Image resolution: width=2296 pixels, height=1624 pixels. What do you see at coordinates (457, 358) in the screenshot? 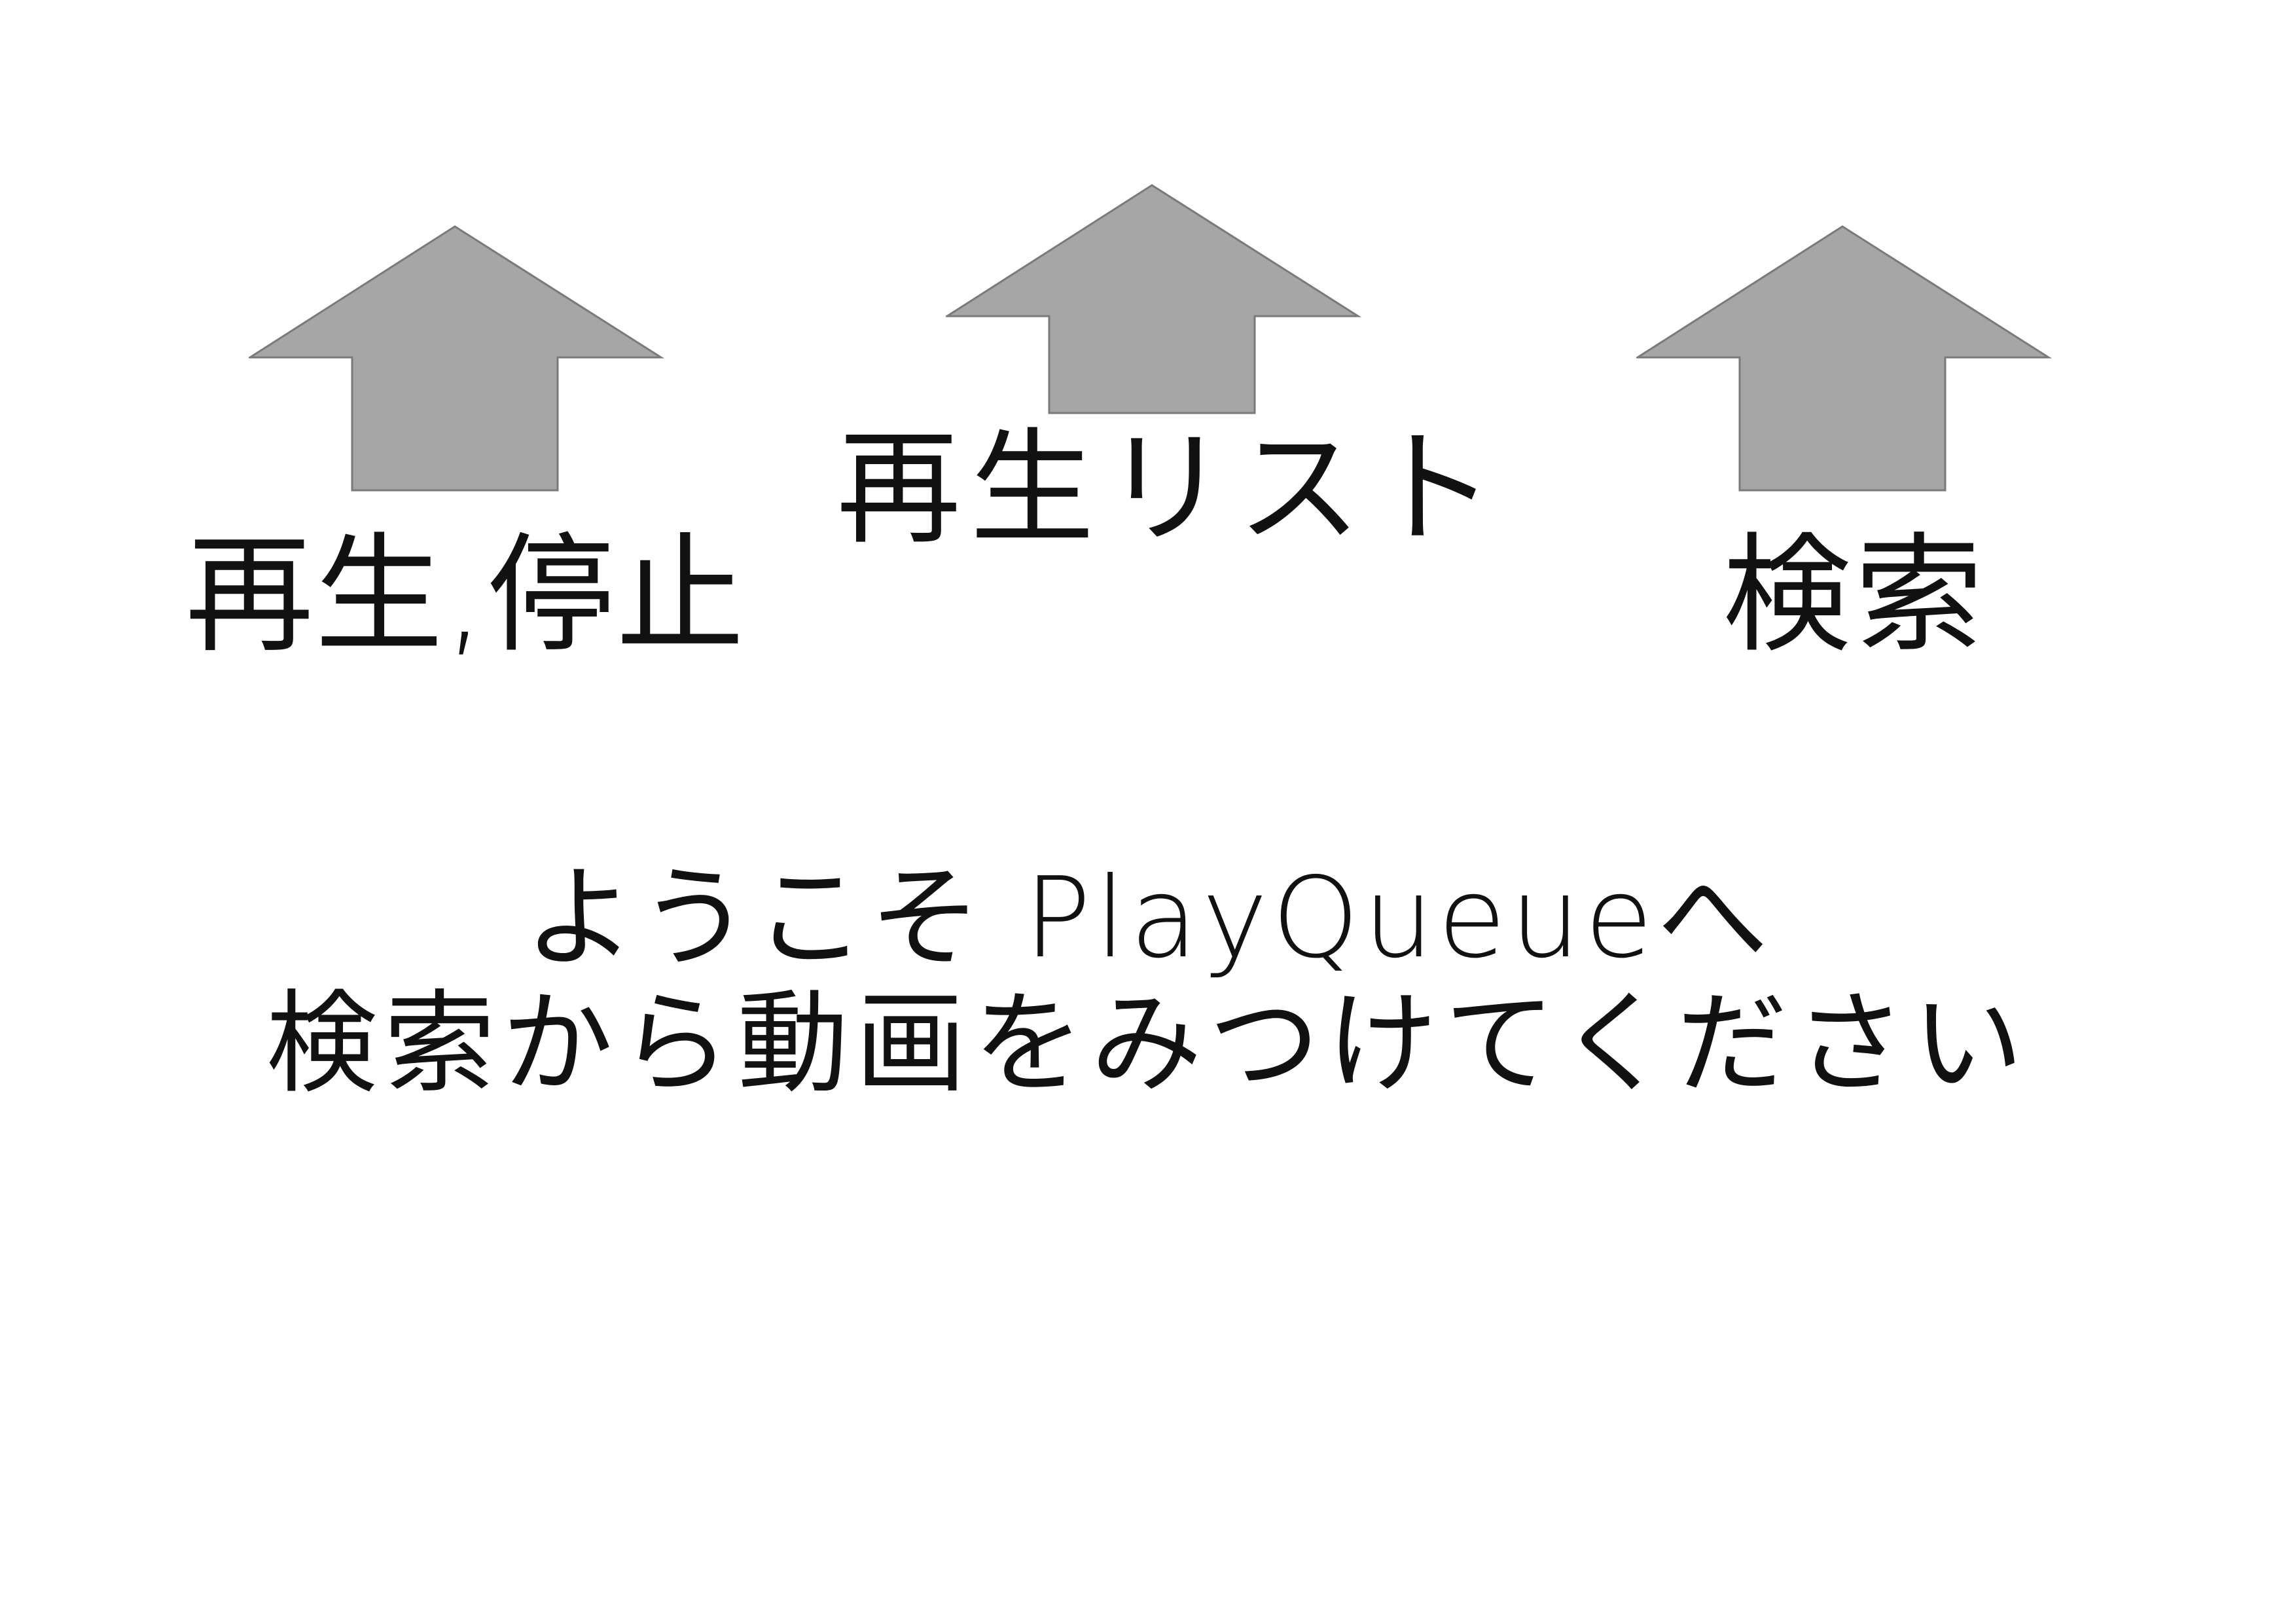
I see `play-stop-up-arrow-icon` at bounding box center [457, 358].